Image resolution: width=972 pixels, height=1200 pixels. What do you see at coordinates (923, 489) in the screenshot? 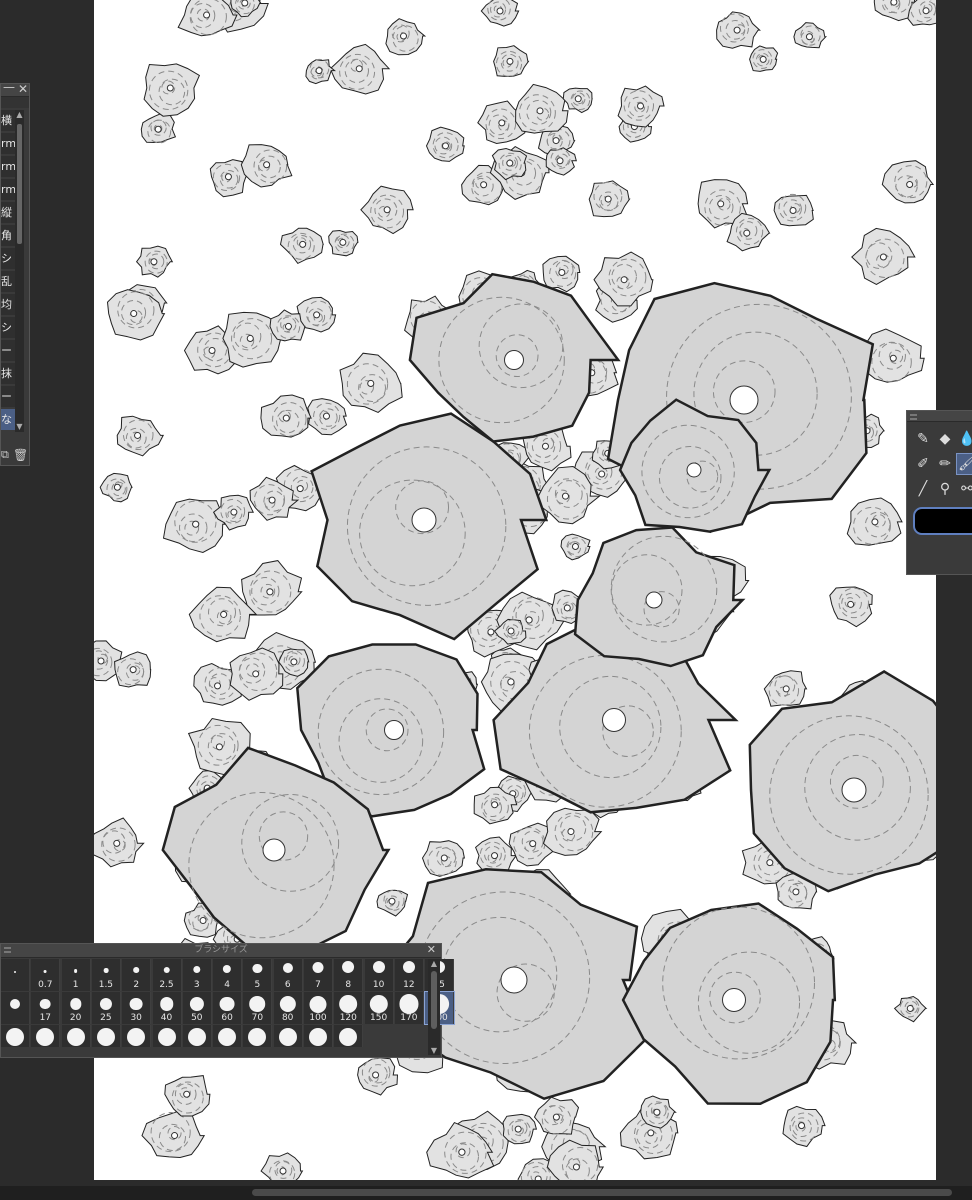
I see `line-icon: ╱` at bounding box center [923, 489].